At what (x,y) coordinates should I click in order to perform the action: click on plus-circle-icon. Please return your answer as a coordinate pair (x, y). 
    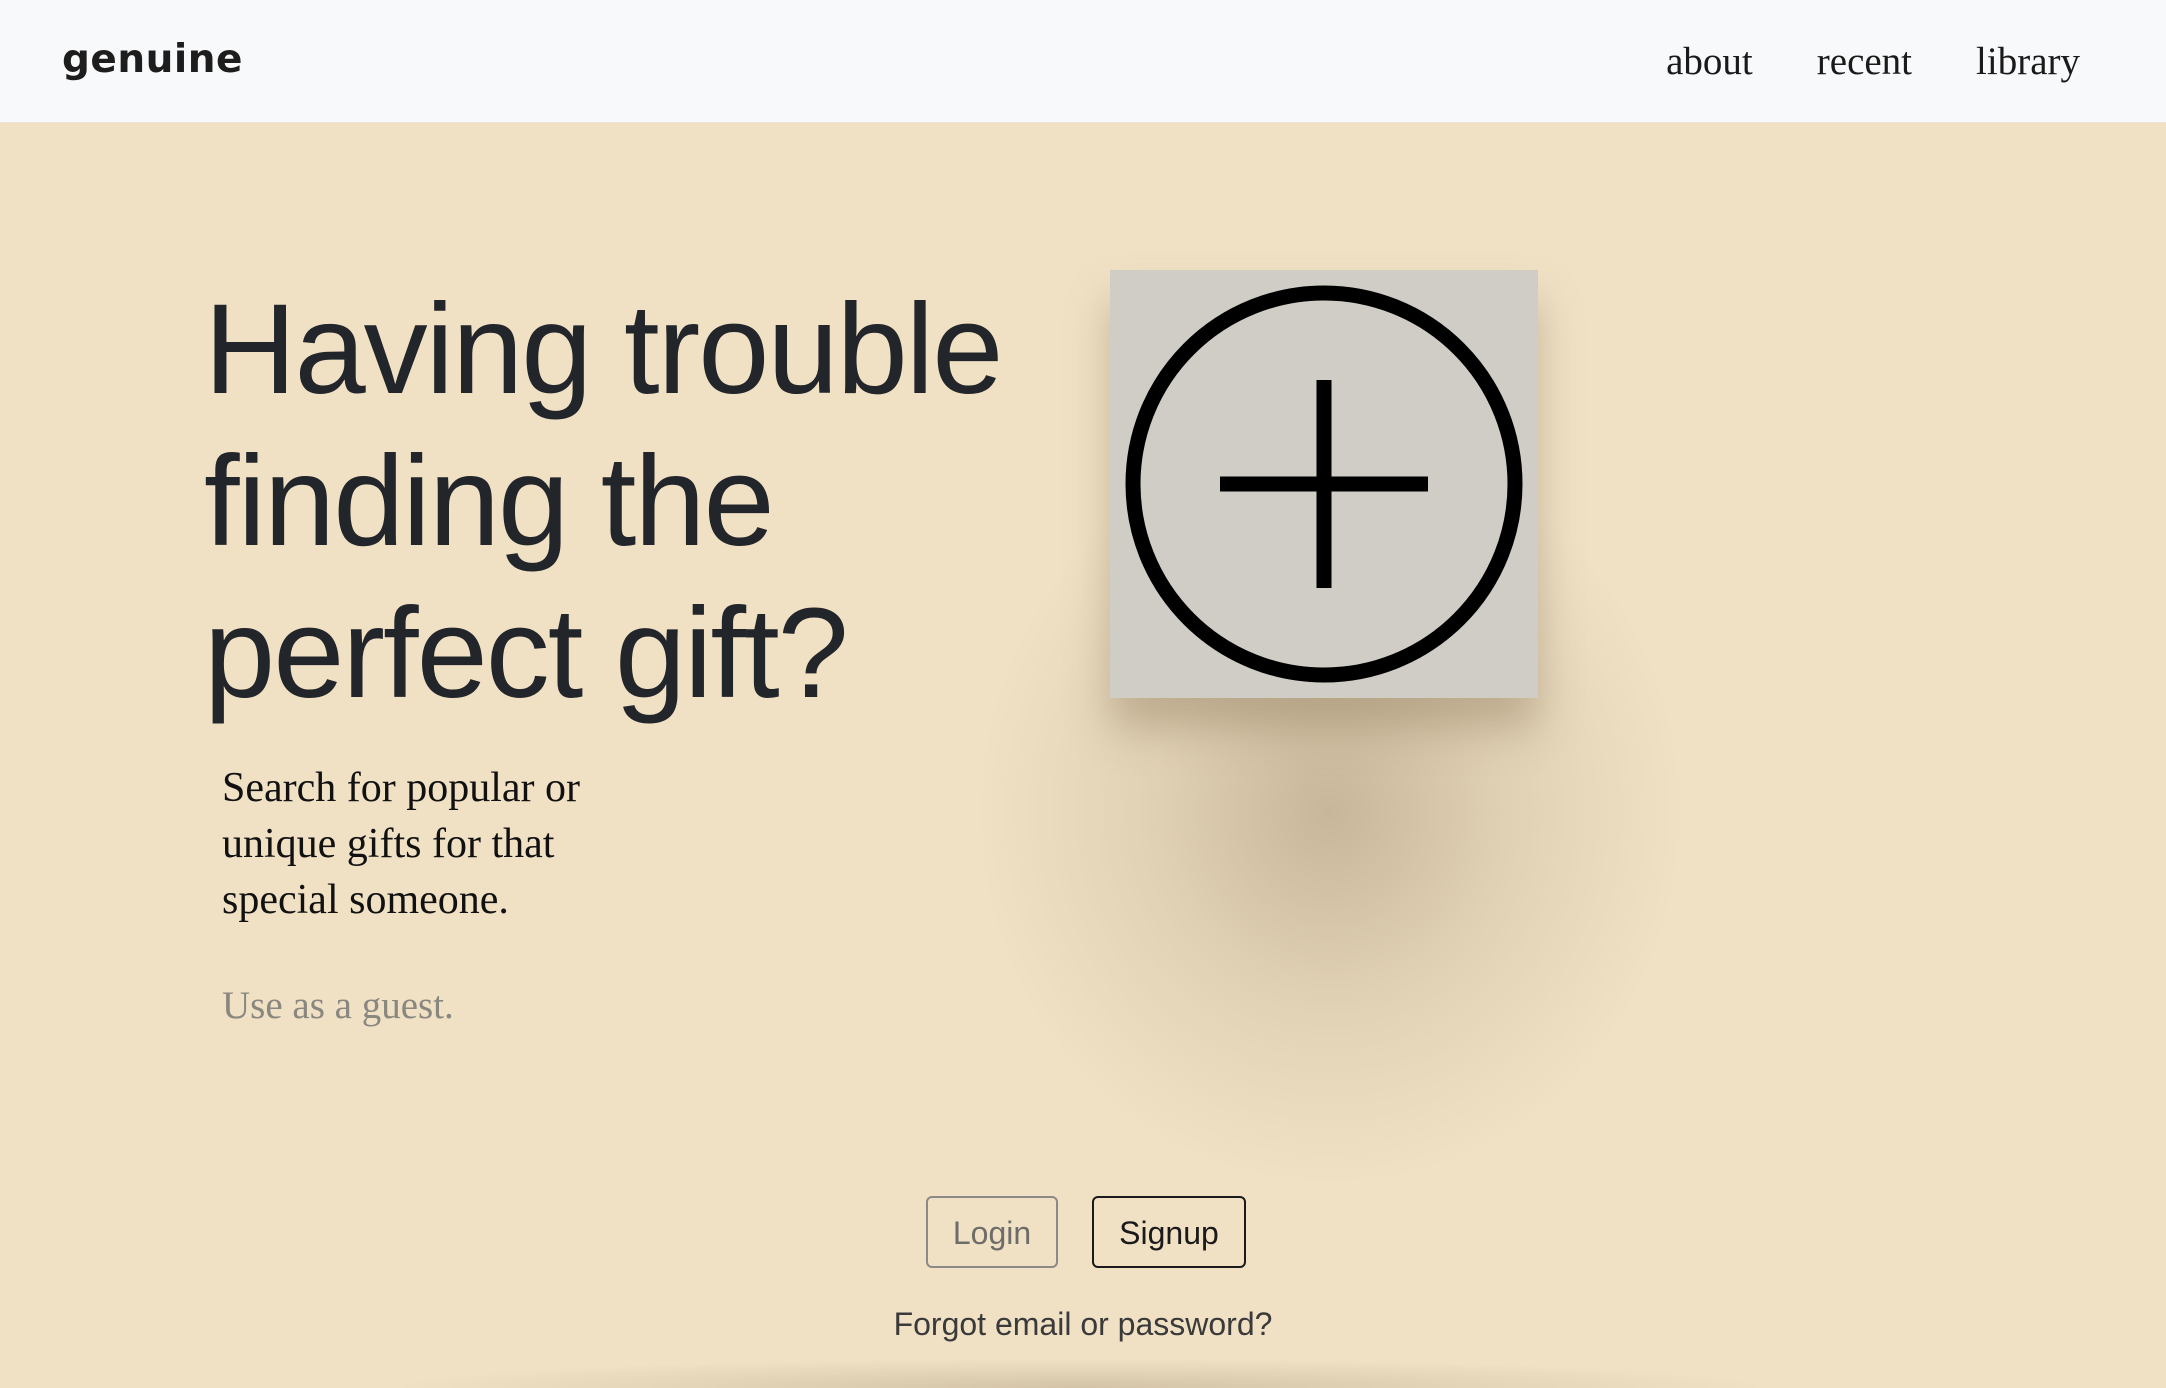
    Looking at the image, I should click on (1324, 484).